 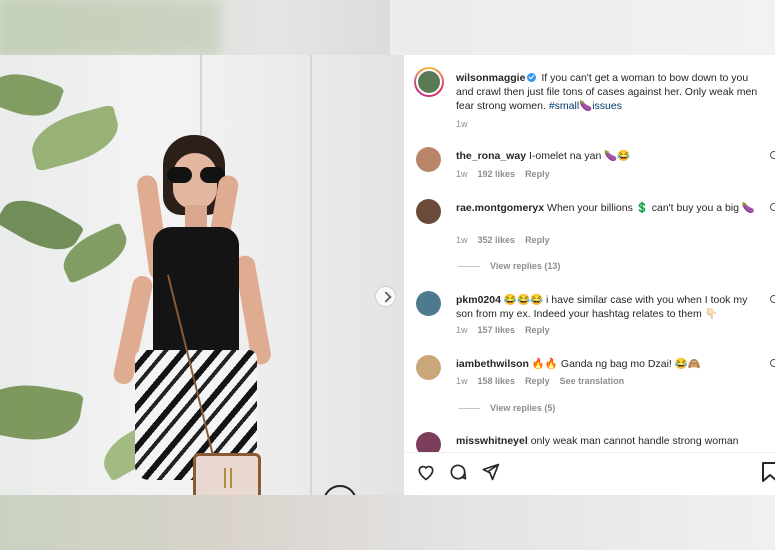 I want to click on comment-icon, so click(x=458, y=472).